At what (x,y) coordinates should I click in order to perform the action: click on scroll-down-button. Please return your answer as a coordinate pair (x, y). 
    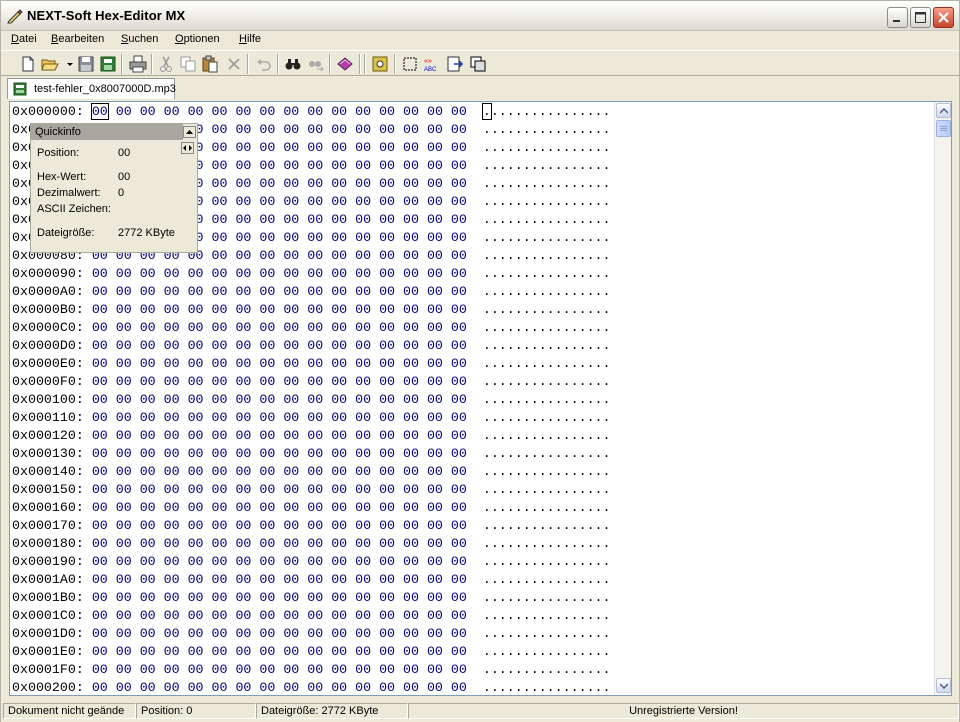
    Looking at the image, I should click on (943, 685).